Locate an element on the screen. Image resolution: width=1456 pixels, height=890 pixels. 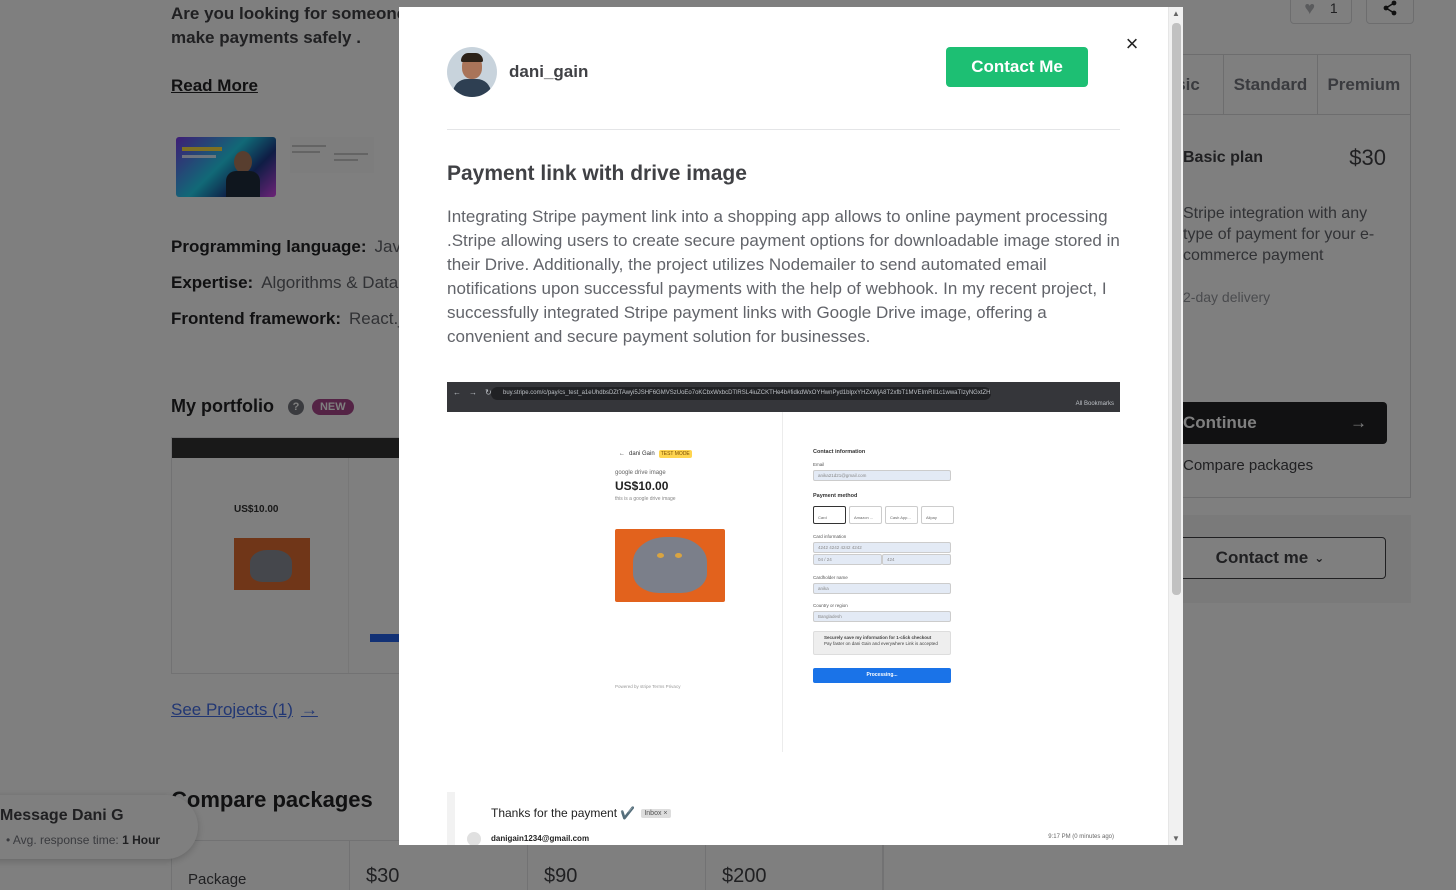
close-icon: × is located at coordinates (1132, 44).